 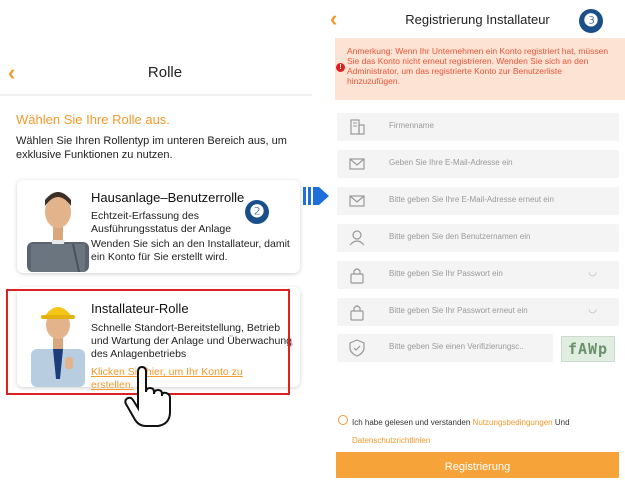 What do you see at coordinates (458, 310) in the screenshot?
I see `field-placeholder: Bitte geben Sie Ihr Passwort erneut ein` at bounding box center [458, 310].